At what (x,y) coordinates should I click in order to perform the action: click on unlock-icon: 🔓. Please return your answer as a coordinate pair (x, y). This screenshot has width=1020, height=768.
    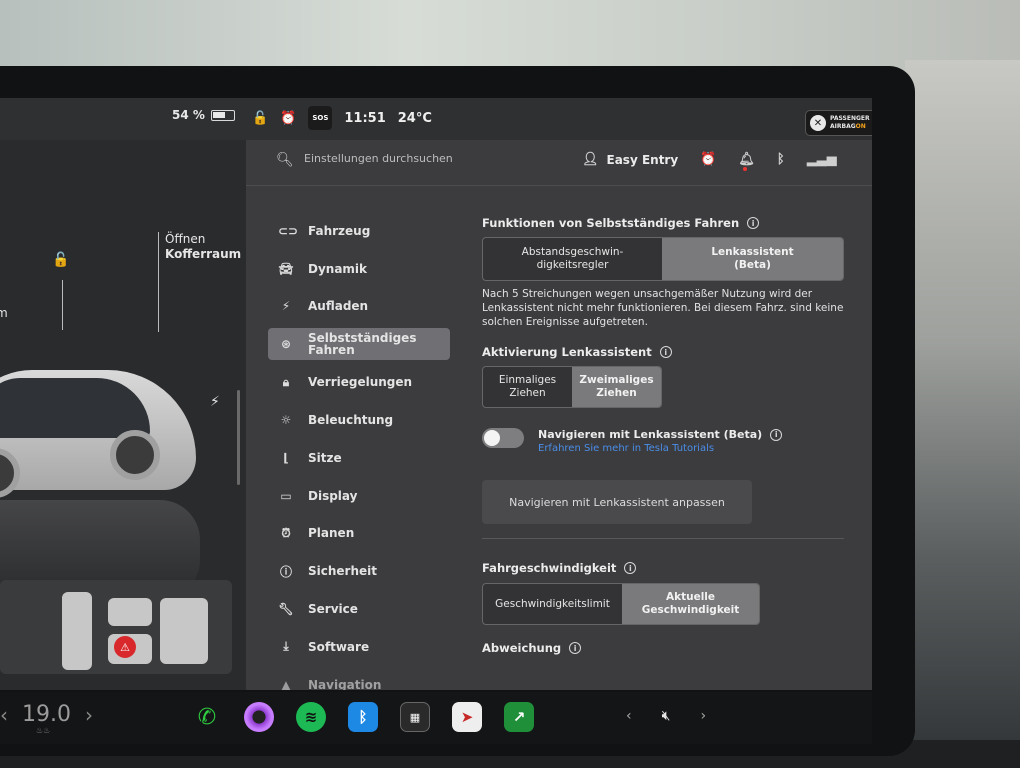
    Looking at the image, I should click on (260, 118).